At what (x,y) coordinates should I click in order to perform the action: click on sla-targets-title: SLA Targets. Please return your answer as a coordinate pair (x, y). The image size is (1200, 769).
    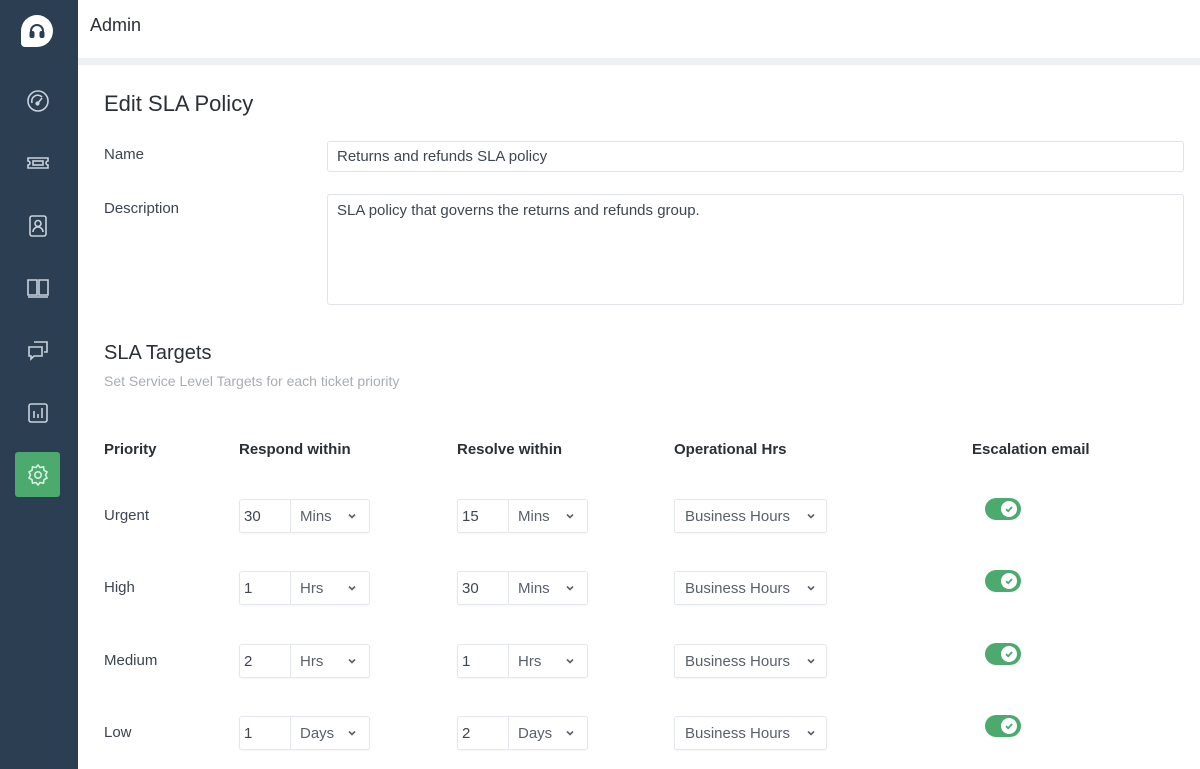
    Looking at the image, I should click on (158, 353).